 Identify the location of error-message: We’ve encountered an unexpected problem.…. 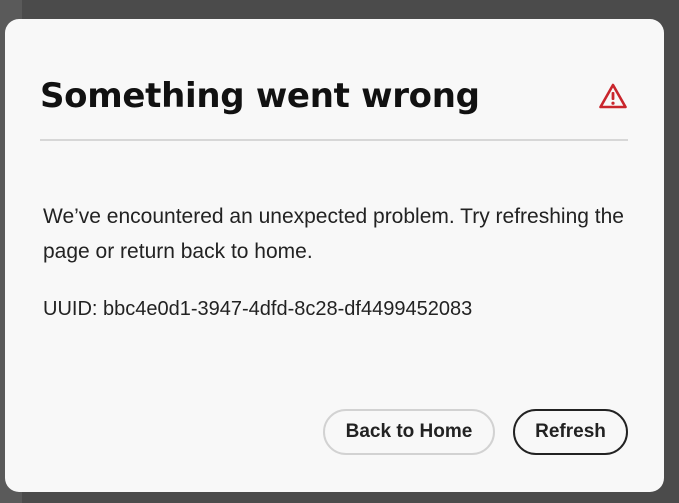
(333, 234).